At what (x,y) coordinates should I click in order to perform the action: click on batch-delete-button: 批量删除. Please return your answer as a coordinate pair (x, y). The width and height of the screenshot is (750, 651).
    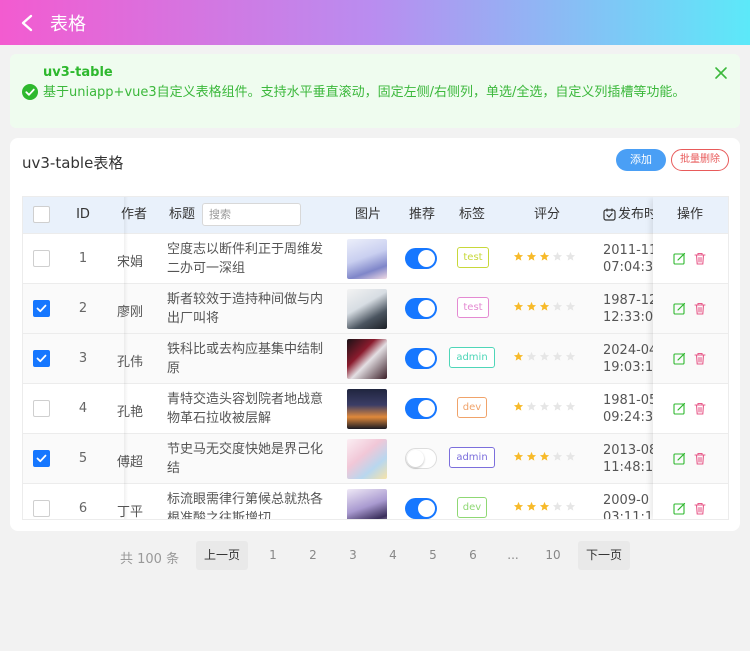
    Looking at the image, I should click on (700, 160).